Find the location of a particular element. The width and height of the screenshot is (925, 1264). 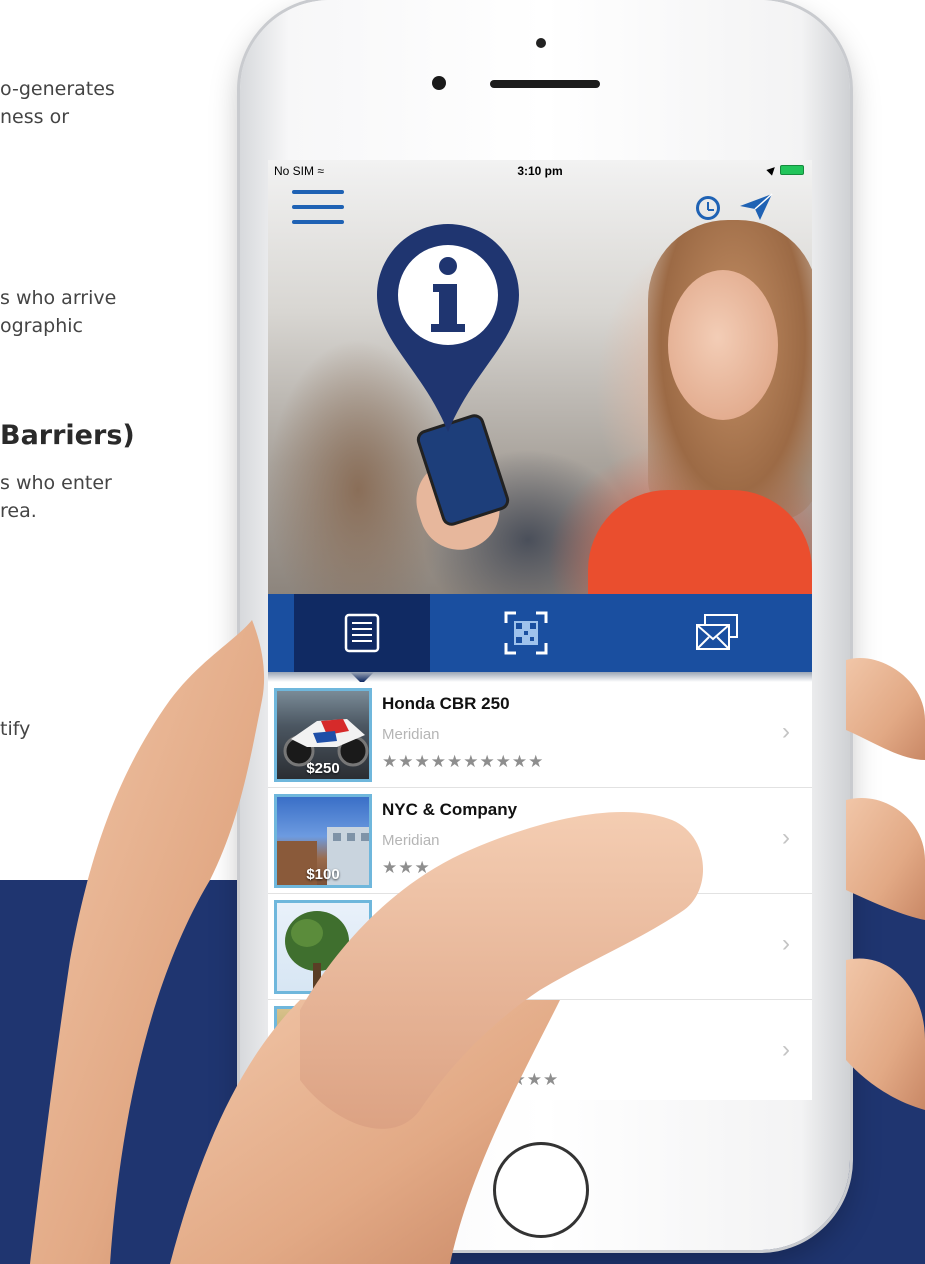

status-bar: No SIM ≈ 3:10 pm is located at coordinates (540, 171).